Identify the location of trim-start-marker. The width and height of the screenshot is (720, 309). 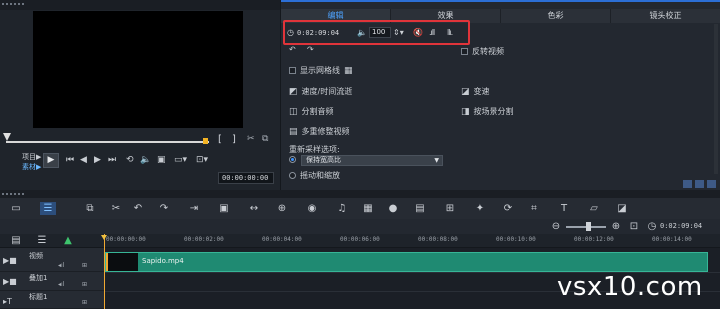
(7, 137).